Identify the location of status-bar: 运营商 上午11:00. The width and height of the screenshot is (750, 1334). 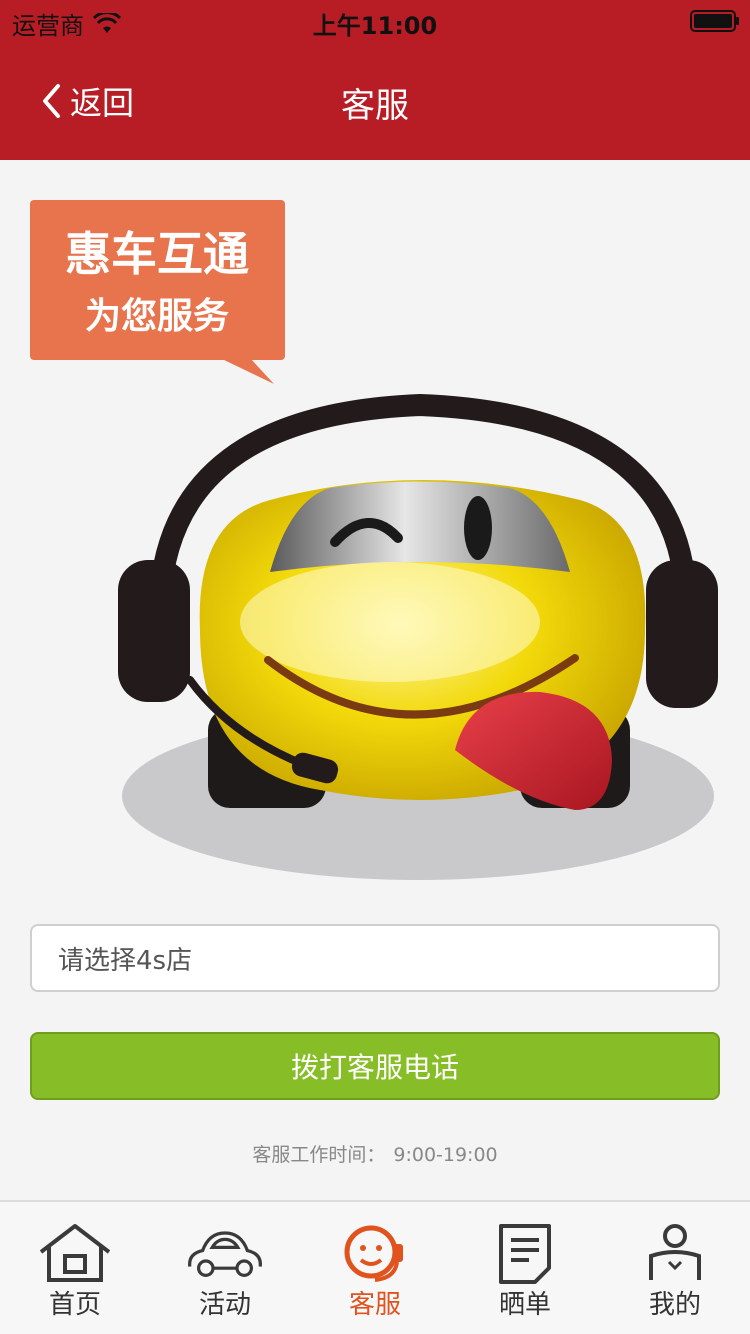
(375, 20).